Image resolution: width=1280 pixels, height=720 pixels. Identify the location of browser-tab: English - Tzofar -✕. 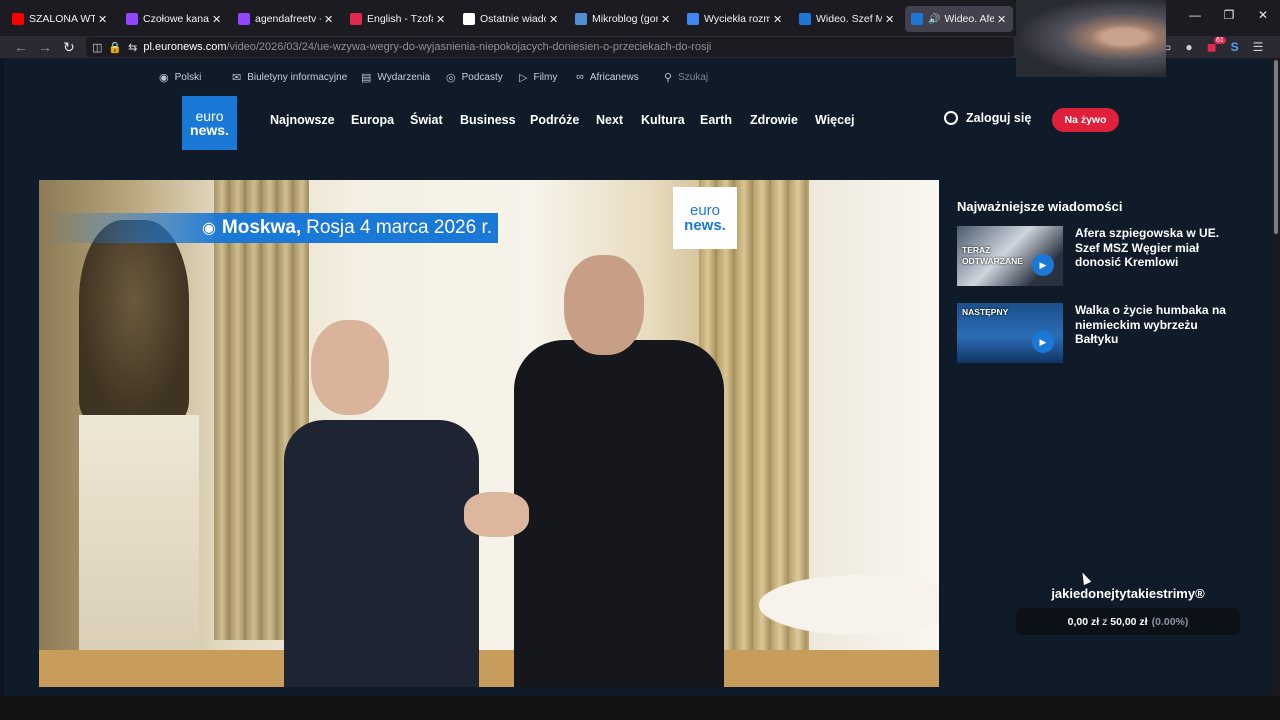
(398, 19).